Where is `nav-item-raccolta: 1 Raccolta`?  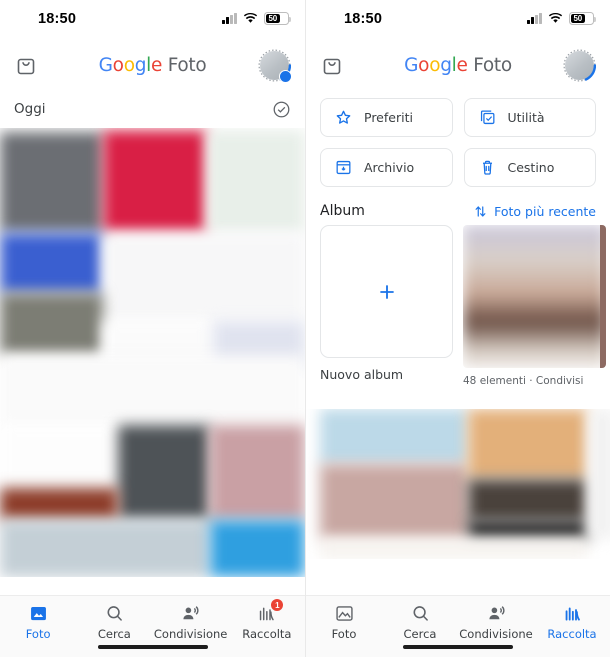 nav-item-raccolta: 1 Raccolta is located at coordinates (267, 620).